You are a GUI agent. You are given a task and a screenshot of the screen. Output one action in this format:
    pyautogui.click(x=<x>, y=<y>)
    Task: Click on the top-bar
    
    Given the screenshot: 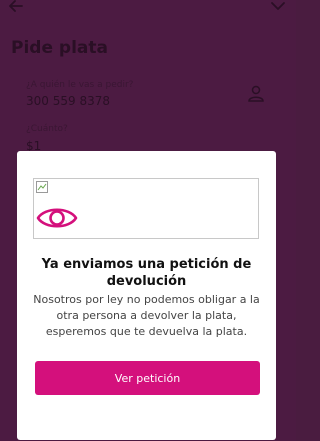 What is the action you would take?
    pyautogui.click(x=148, y=10)
    